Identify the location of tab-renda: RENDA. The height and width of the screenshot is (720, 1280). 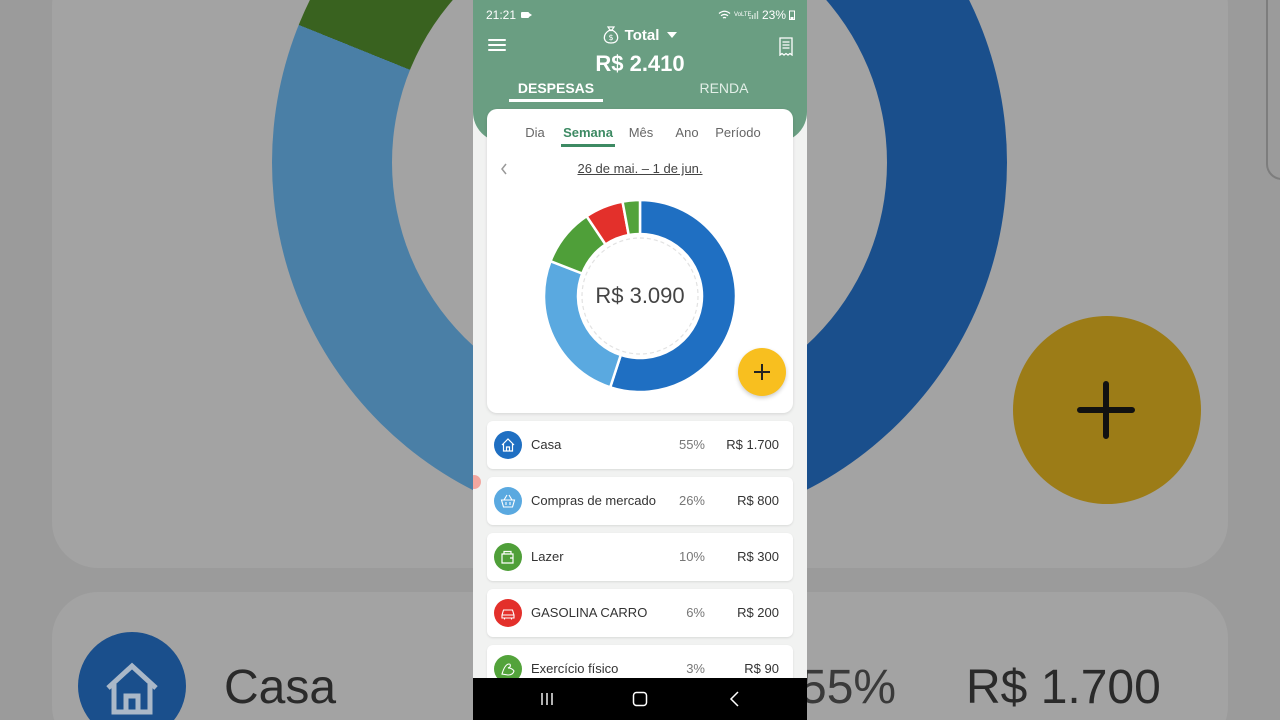
(724, 88).